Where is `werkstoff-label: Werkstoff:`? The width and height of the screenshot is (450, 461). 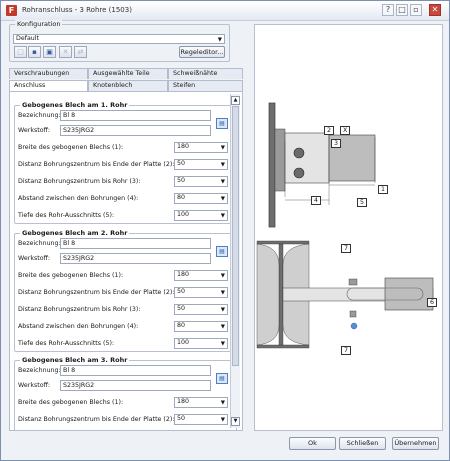 werkstoff-label: Werkstoff: is located at coordinates (34, 130).